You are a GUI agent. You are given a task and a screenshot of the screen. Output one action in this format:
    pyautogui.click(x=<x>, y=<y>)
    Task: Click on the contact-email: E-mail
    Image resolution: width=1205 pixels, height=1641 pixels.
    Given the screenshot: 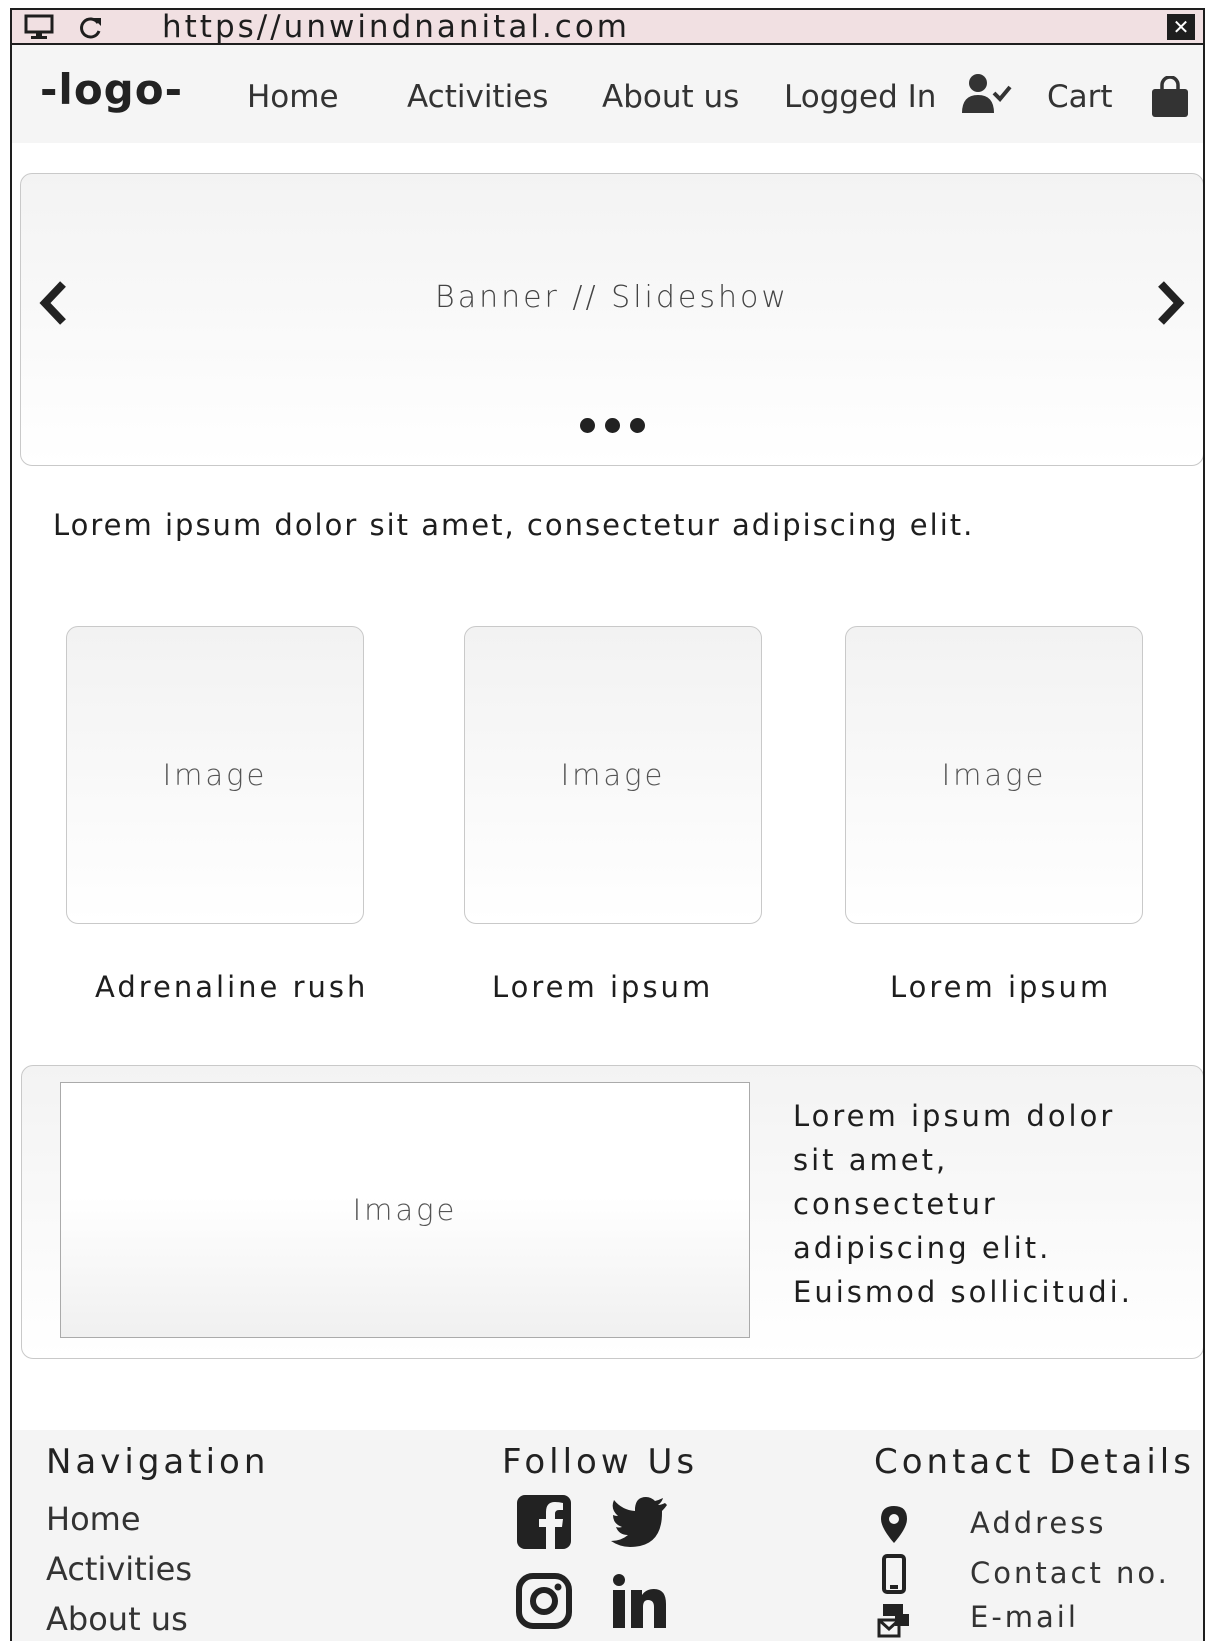 What is the action you would take?
    pyautogui.click(x=1024, y=1617)
    